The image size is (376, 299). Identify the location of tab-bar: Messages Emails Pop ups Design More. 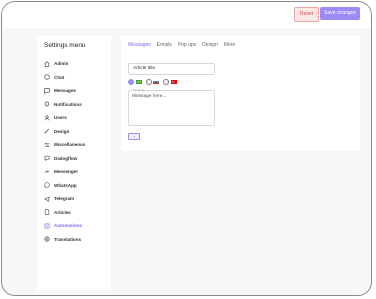
(184, 45).